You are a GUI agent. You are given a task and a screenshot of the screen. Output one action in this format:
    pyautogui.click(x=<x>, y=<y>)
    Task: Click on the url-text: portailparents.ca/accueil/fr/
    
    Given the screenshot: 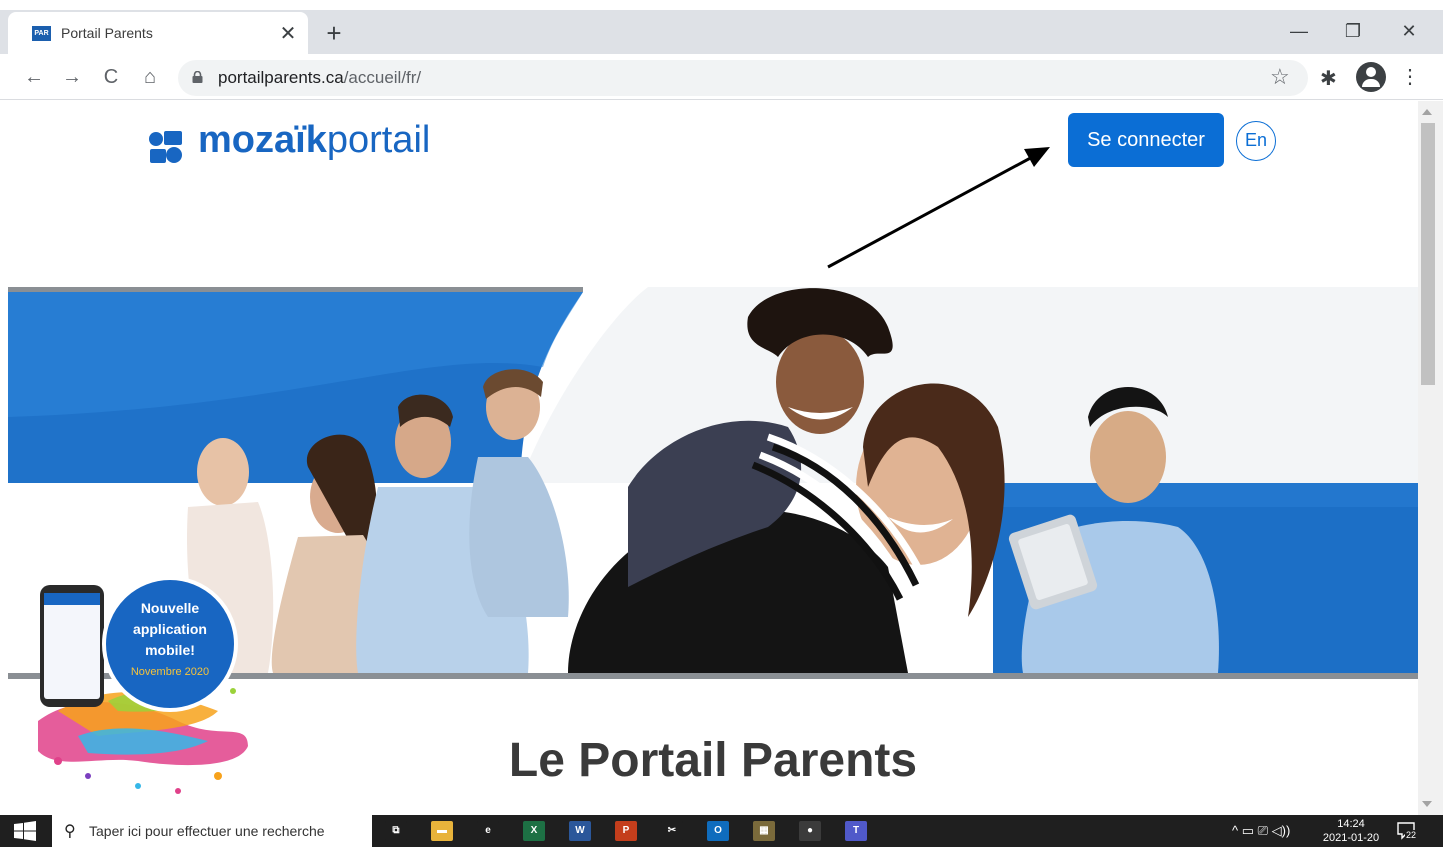 What is the action you would take?
    pyautogui.click(x=319, y=78)
    